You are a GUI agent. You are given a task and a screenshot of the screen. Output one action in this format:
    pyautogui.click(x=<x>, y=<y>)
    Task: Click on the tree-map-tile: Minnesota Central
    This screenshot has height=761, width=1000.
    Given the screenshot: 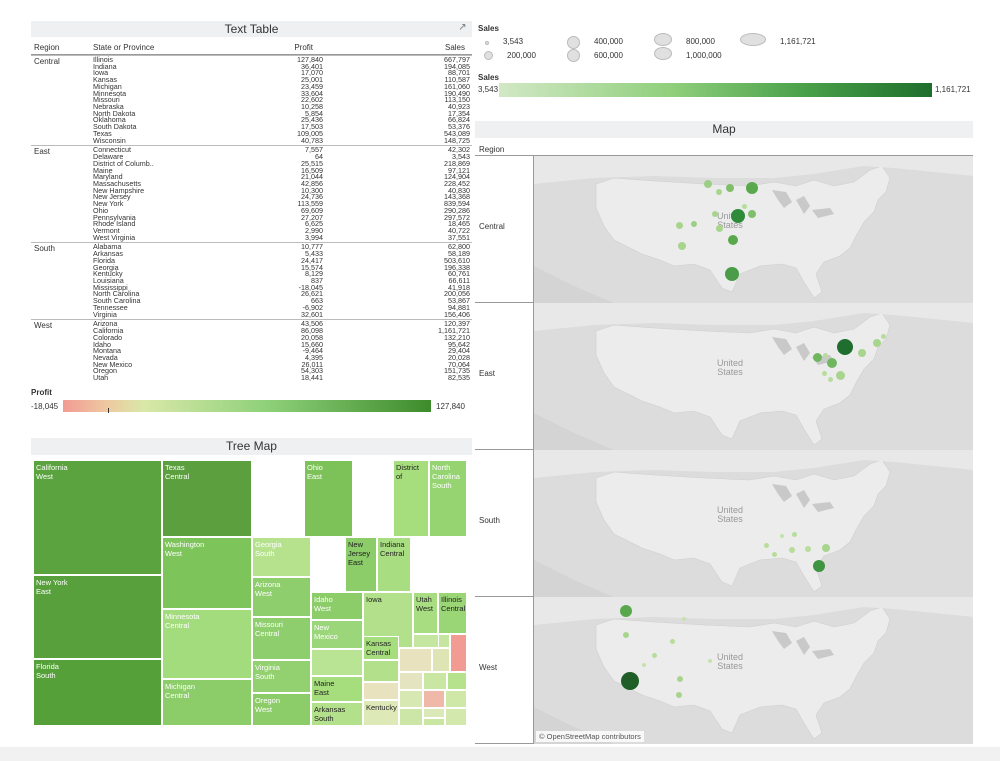 What is the action you would take?
    pyautogui.click(x=207, y=644)
    